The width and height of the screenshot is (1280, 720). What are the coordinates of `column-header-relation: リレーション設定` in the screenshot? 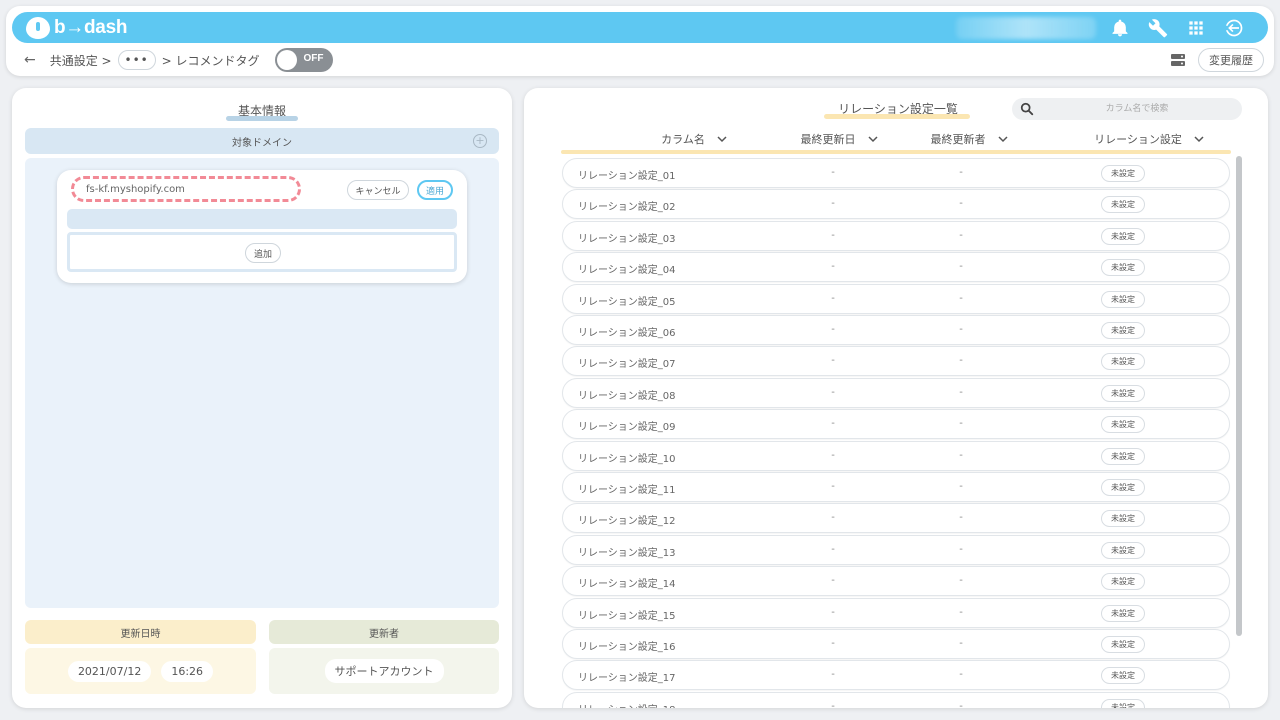 It's located at (1149, 139).